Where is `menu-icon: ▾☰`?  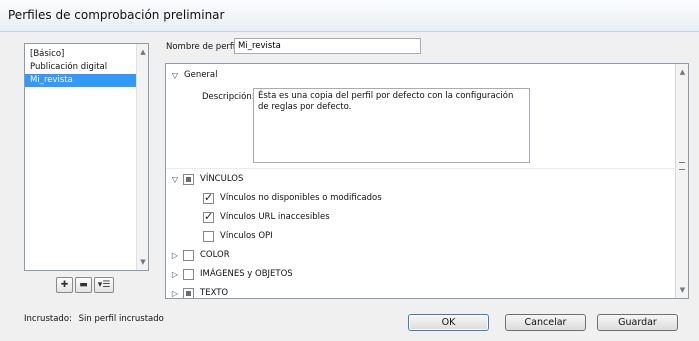 menu-icon: ▾☰ is located at coordinates (104, 284).